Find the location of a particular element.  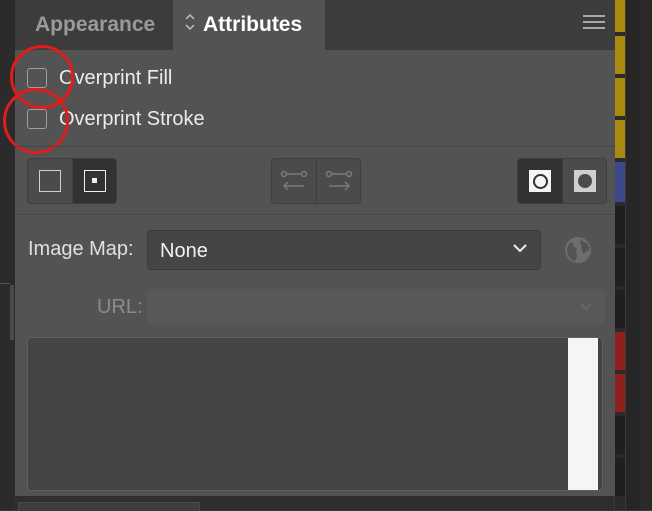

image-map-value: None is located at coordinates (184, 251).